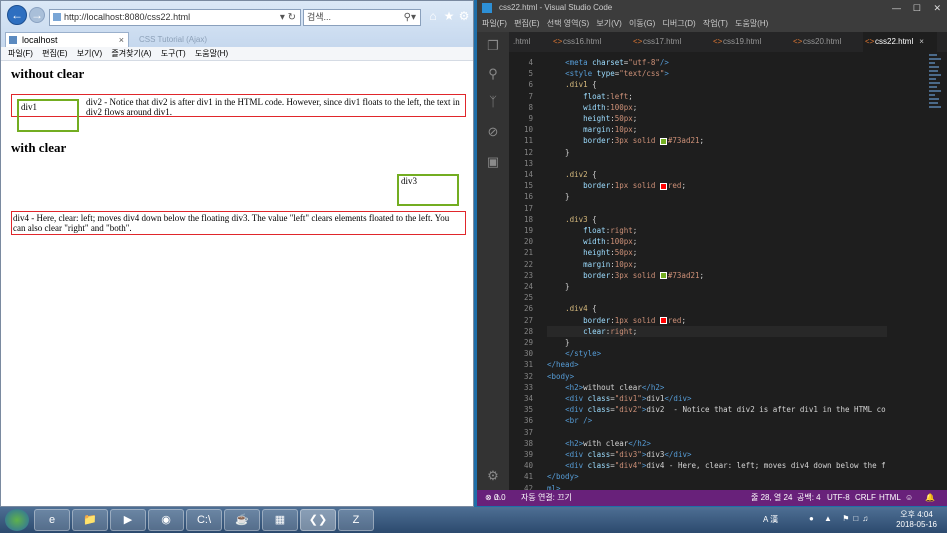 The height and width of the screenshot is (533, 947). I want to click on problems-indicator: ⊗ 0 ⚠ 0, so click(495, 498).